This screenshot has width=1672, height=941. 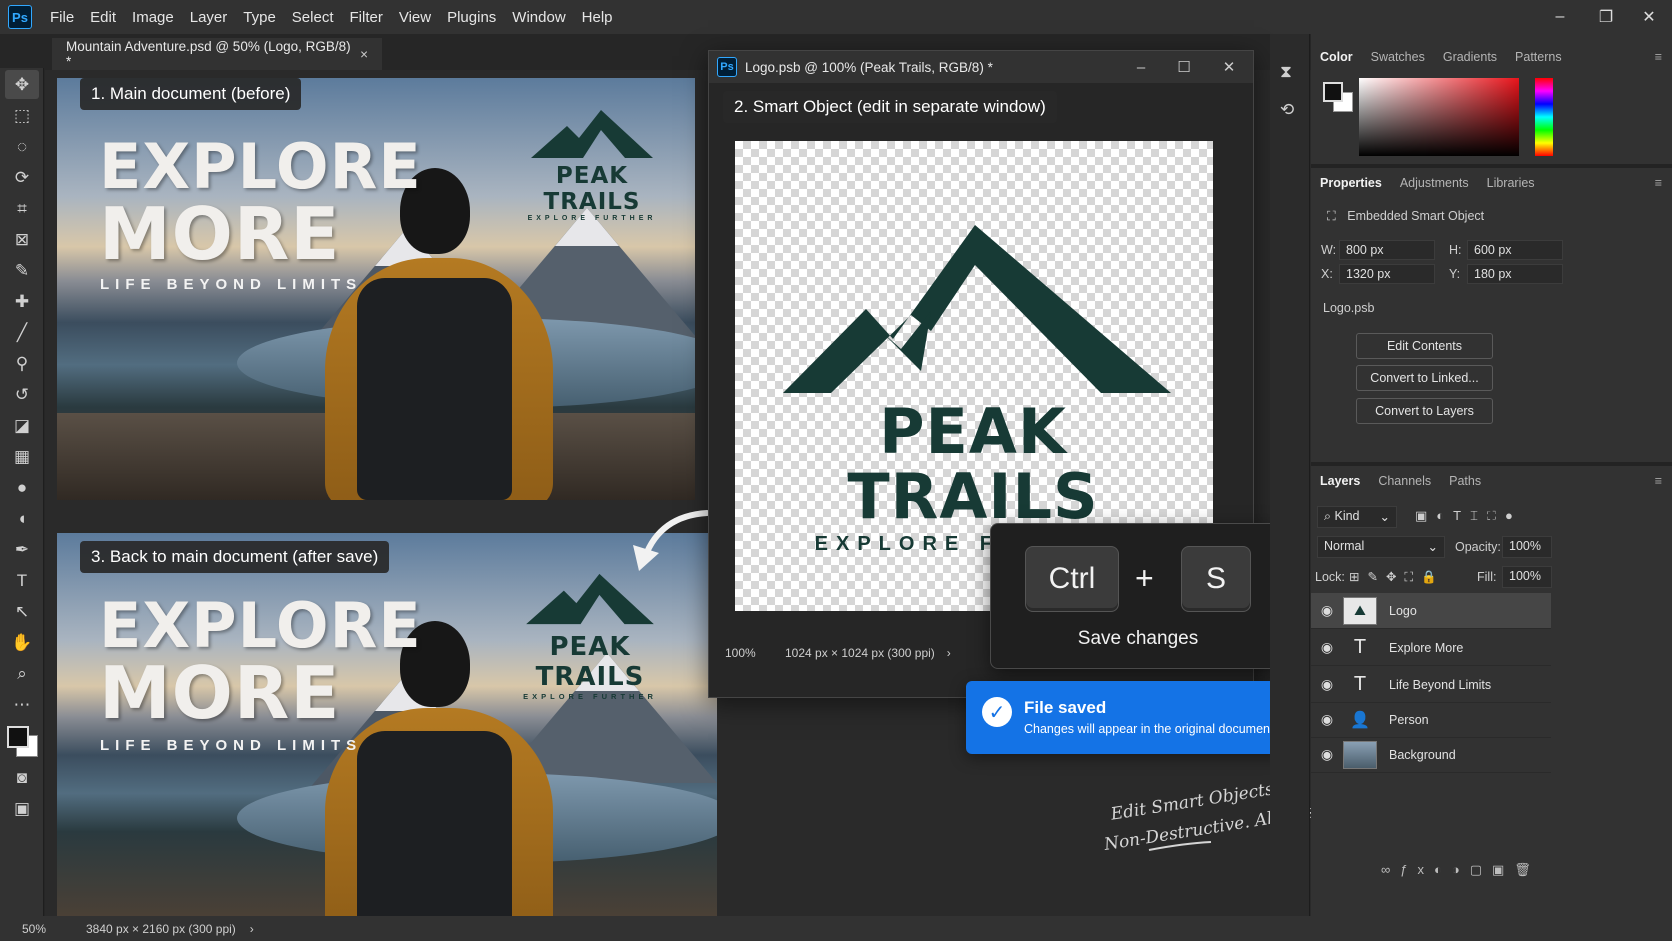 I want to click on type-tool-icon: T, so click(x=22, y=580).